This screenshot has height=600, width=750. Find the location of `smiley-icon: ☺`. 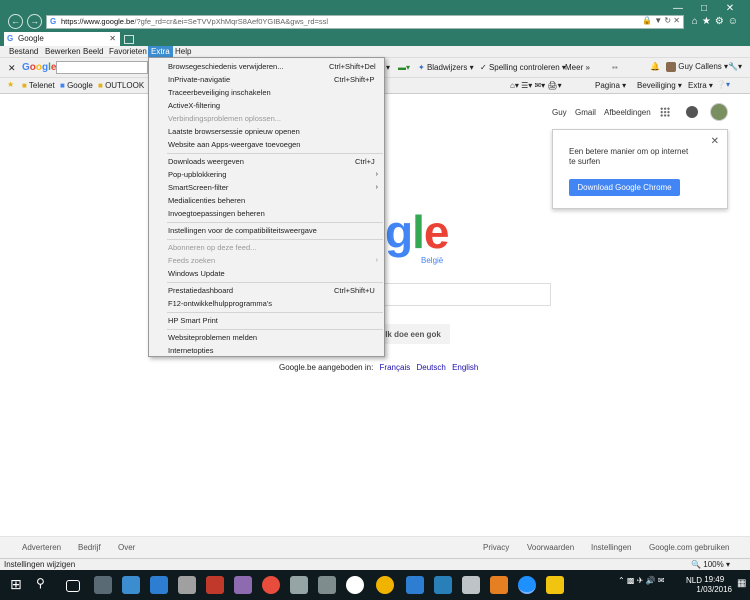

smiley-icon: ☺ is located at coordinates (735, 21).